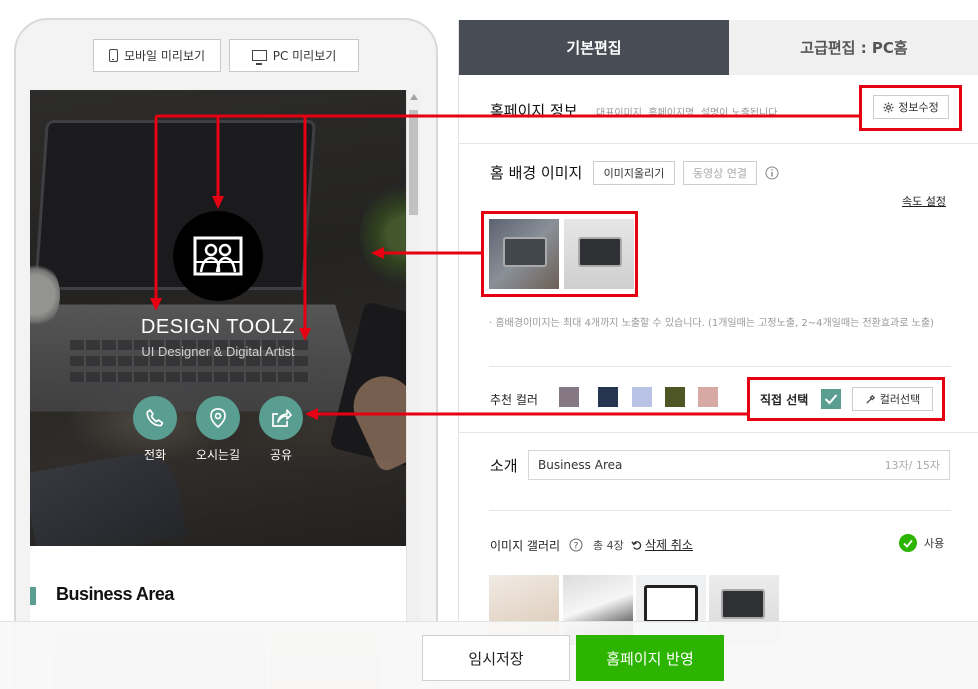 This screenshot has height=689, width=978. I want to click on info-icon, so click(772, 173).